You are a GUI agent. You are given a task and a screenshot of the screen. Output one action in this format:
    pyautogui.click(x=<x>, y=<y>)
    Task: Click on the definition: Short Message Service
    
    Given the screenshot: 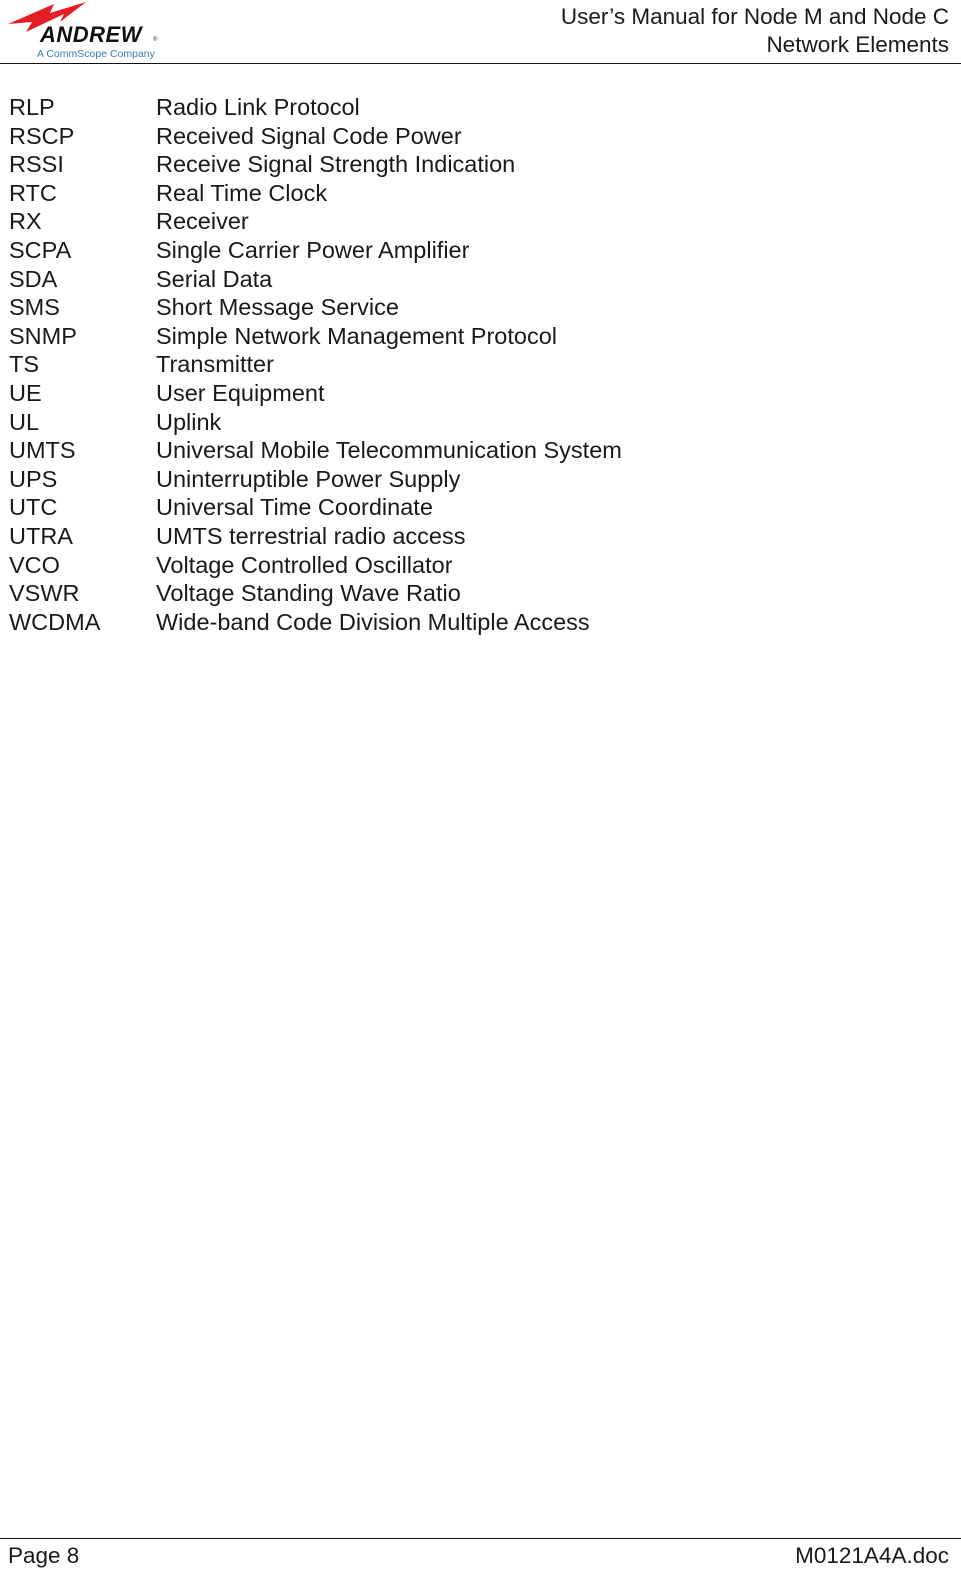 What is the action you would take?
    pyautogui.click(x=277, y=307)
    